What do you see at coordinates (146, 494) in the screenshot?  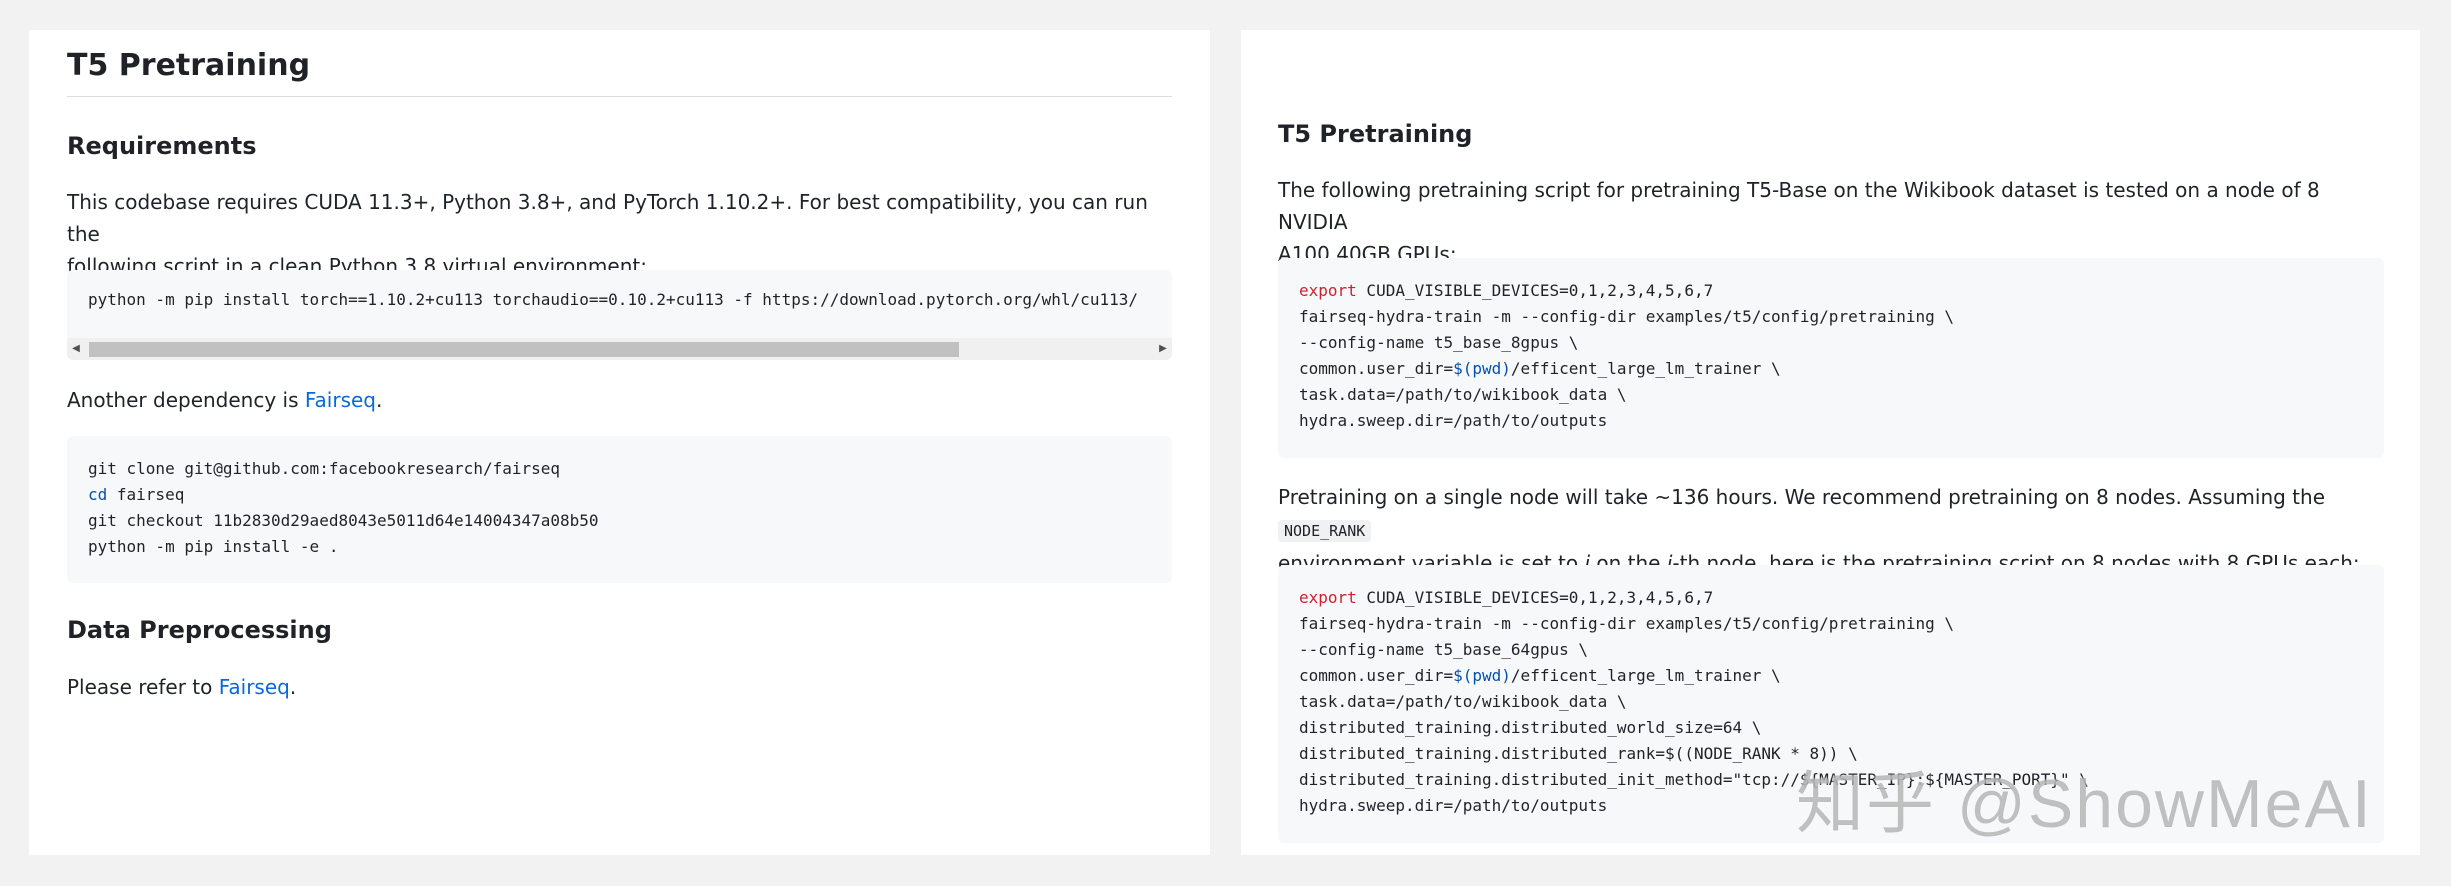 I see `cd-arg: fairseq` at bounding box center [146, 494].